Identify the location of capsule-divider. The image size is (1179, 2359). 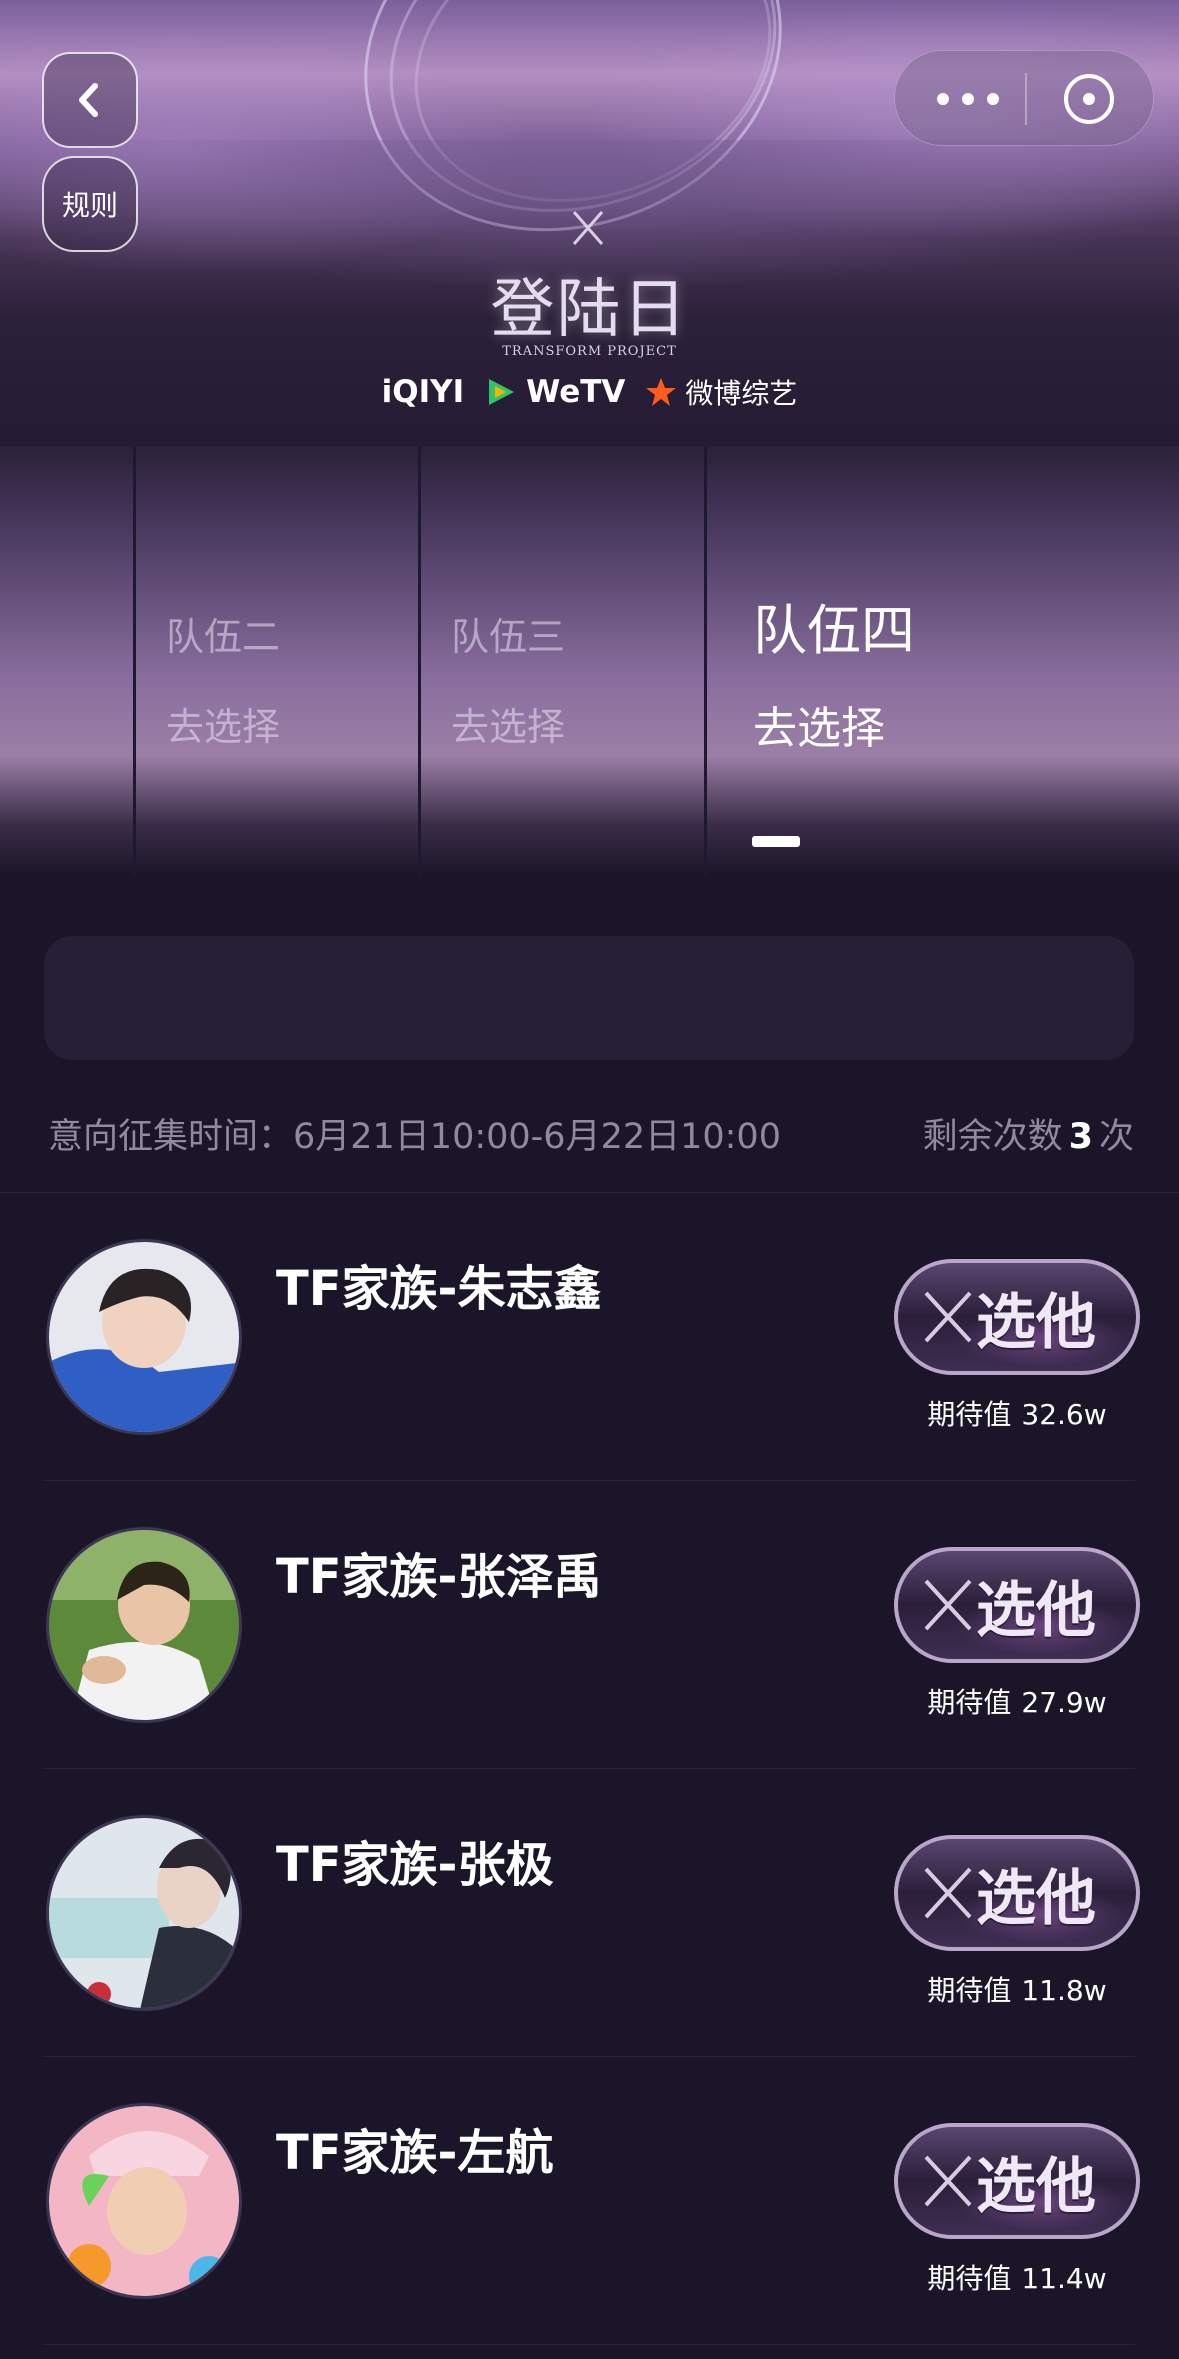
(1026, 99).